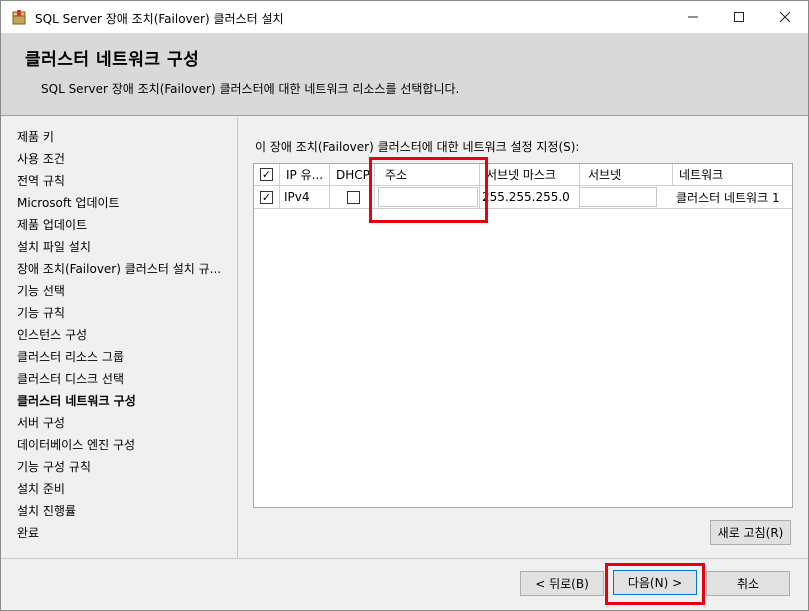  What do you see at coordinates (41, 290) in the screenshot?
I see `nav-item-feature-selection: 기능 선택` at bounding box center [41, 290].